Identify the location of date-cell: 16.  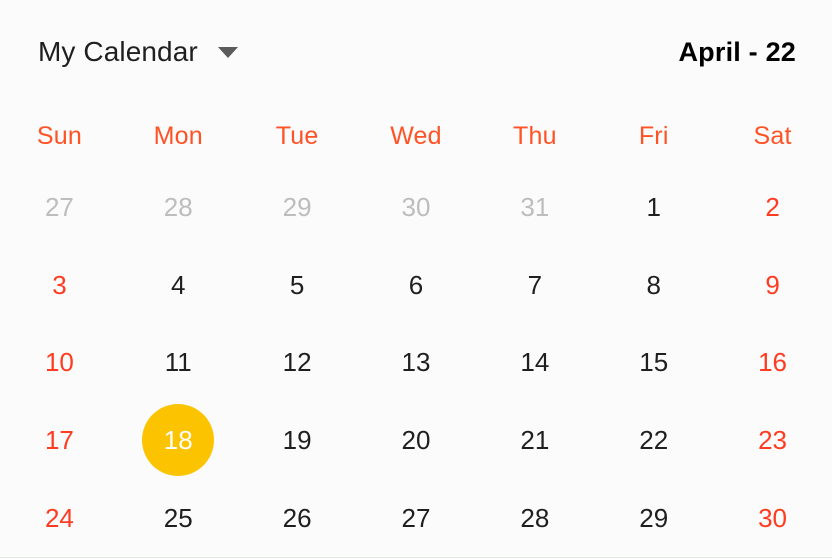
(773, 362).